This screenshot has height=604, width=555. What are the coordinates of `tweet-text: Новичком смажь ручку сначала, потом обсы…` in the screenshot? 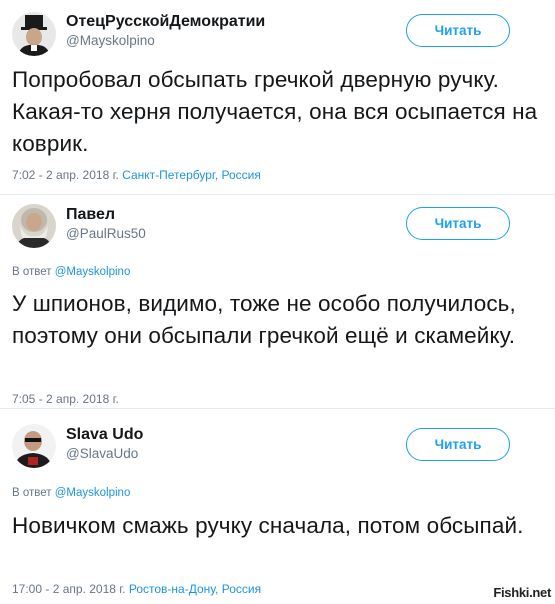 It's located at (268, 525).